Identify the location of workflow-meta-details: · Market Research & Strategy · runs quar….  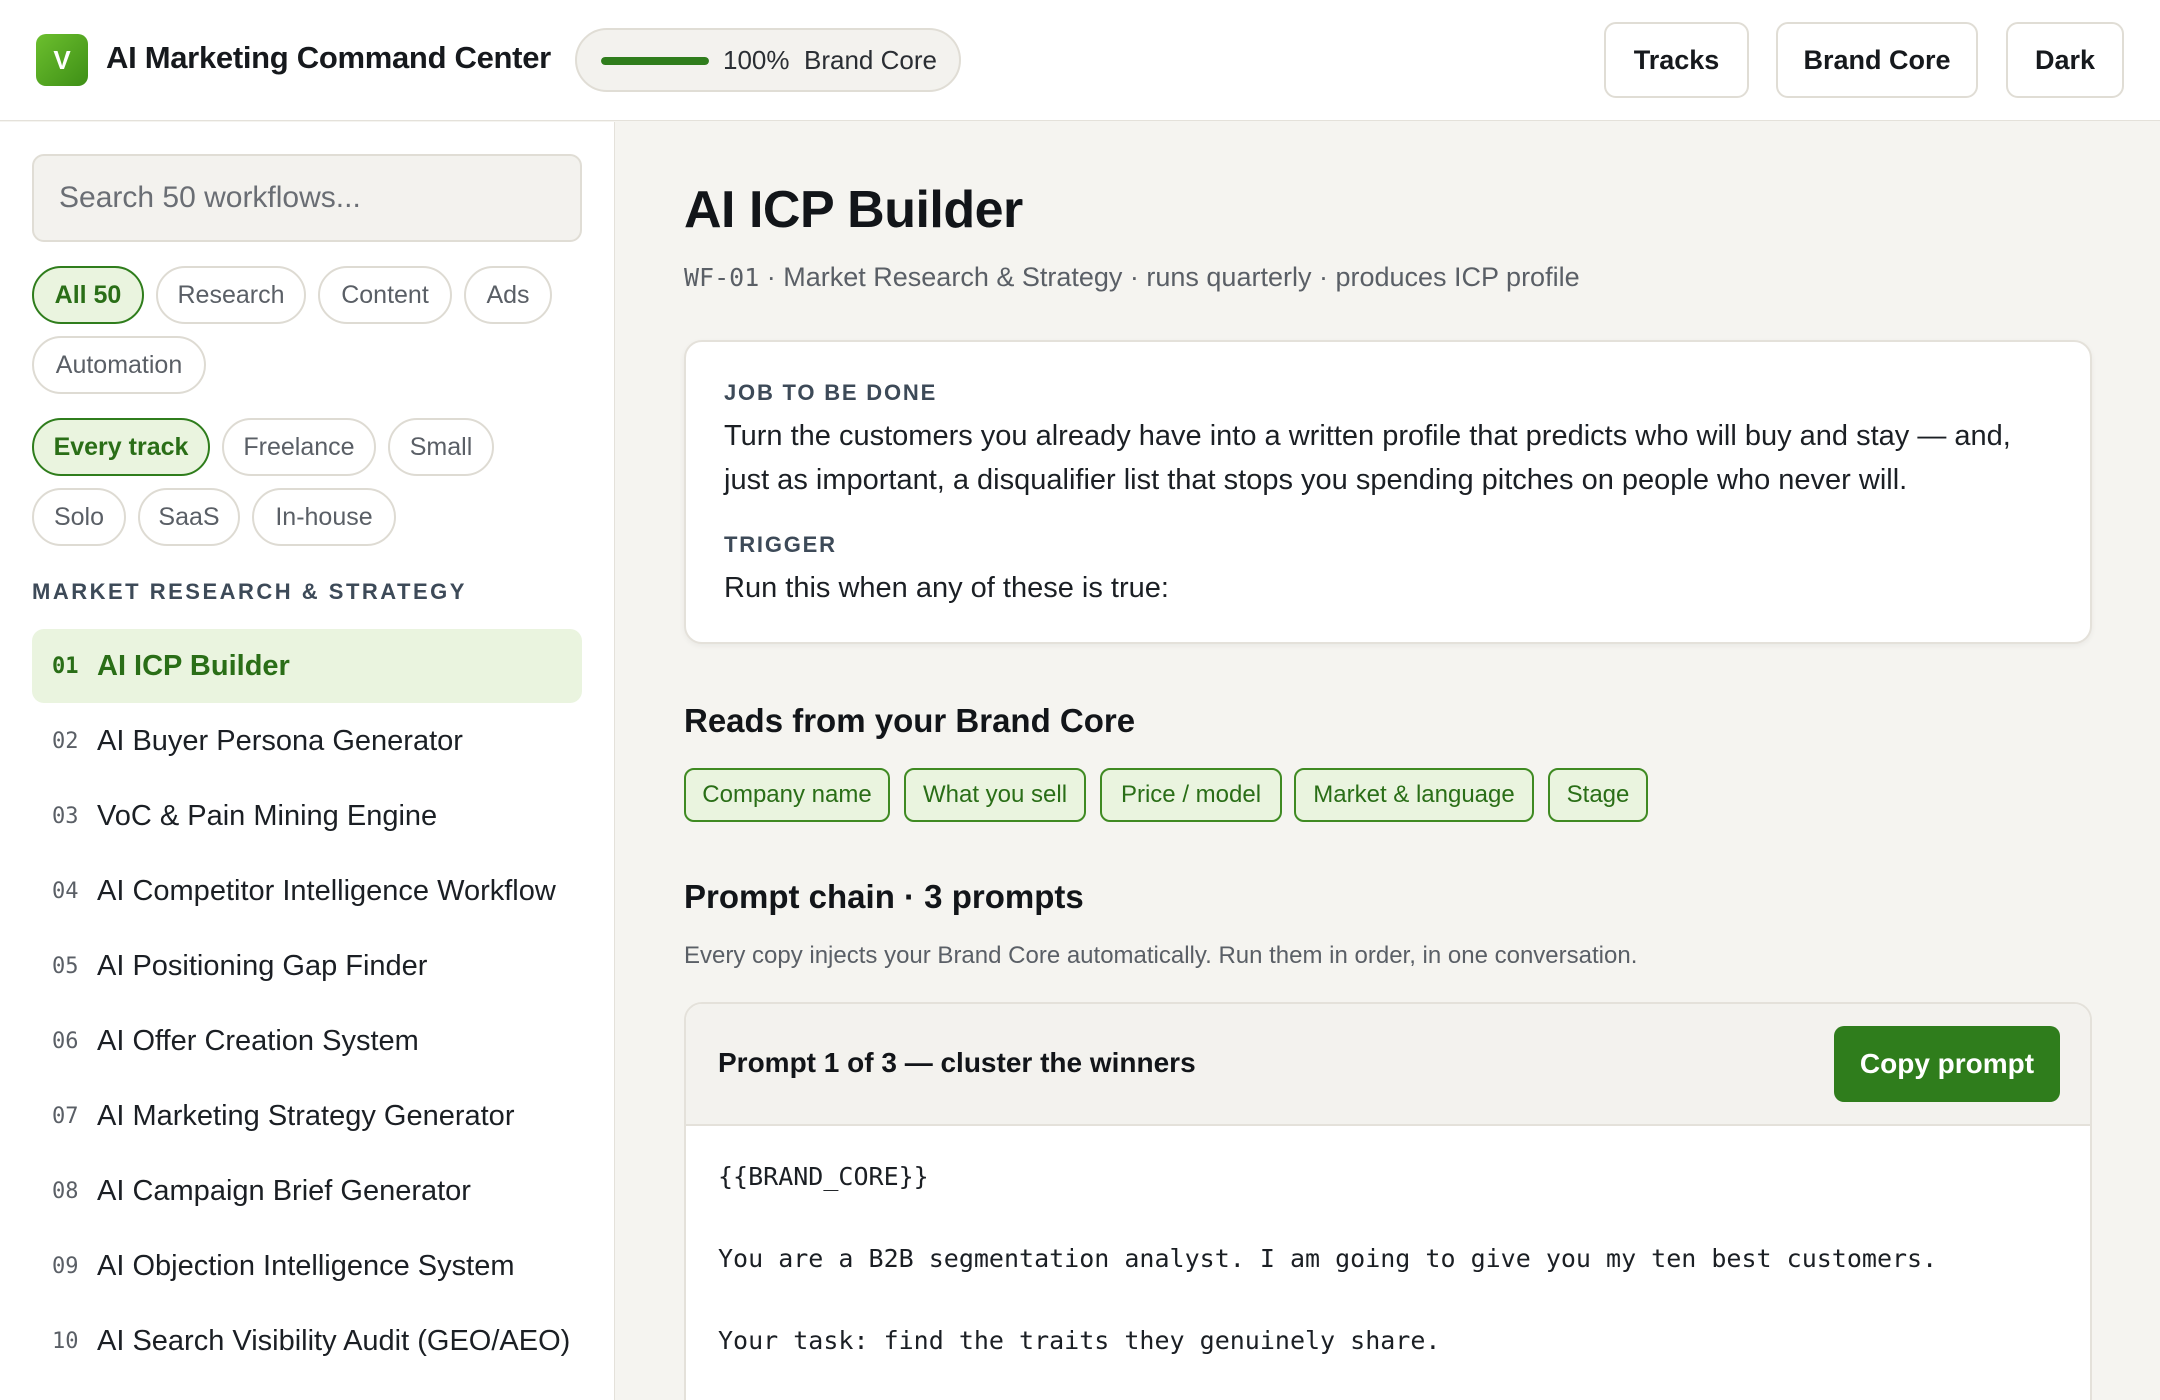
(1169, 277).